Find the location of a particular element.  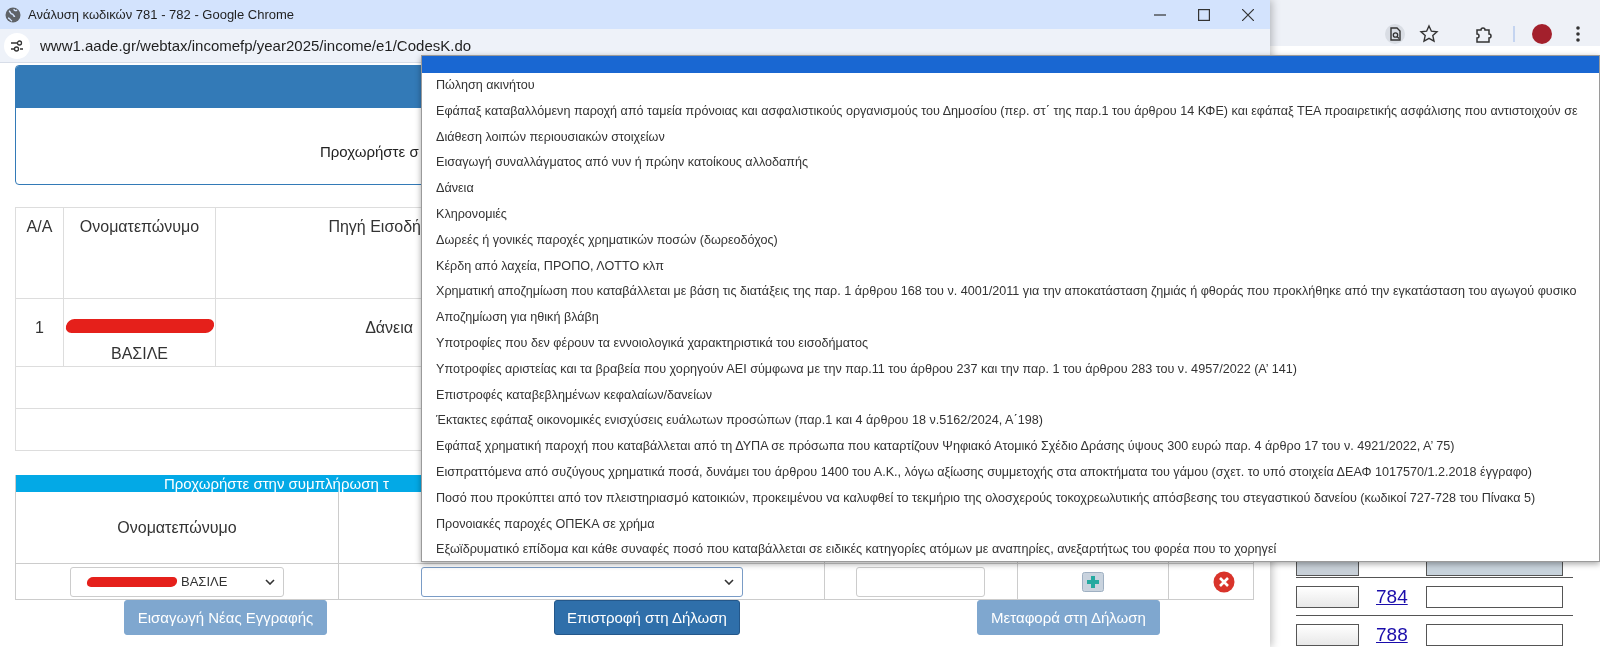

puzzle-icon is located at coordinates (1484, 34).